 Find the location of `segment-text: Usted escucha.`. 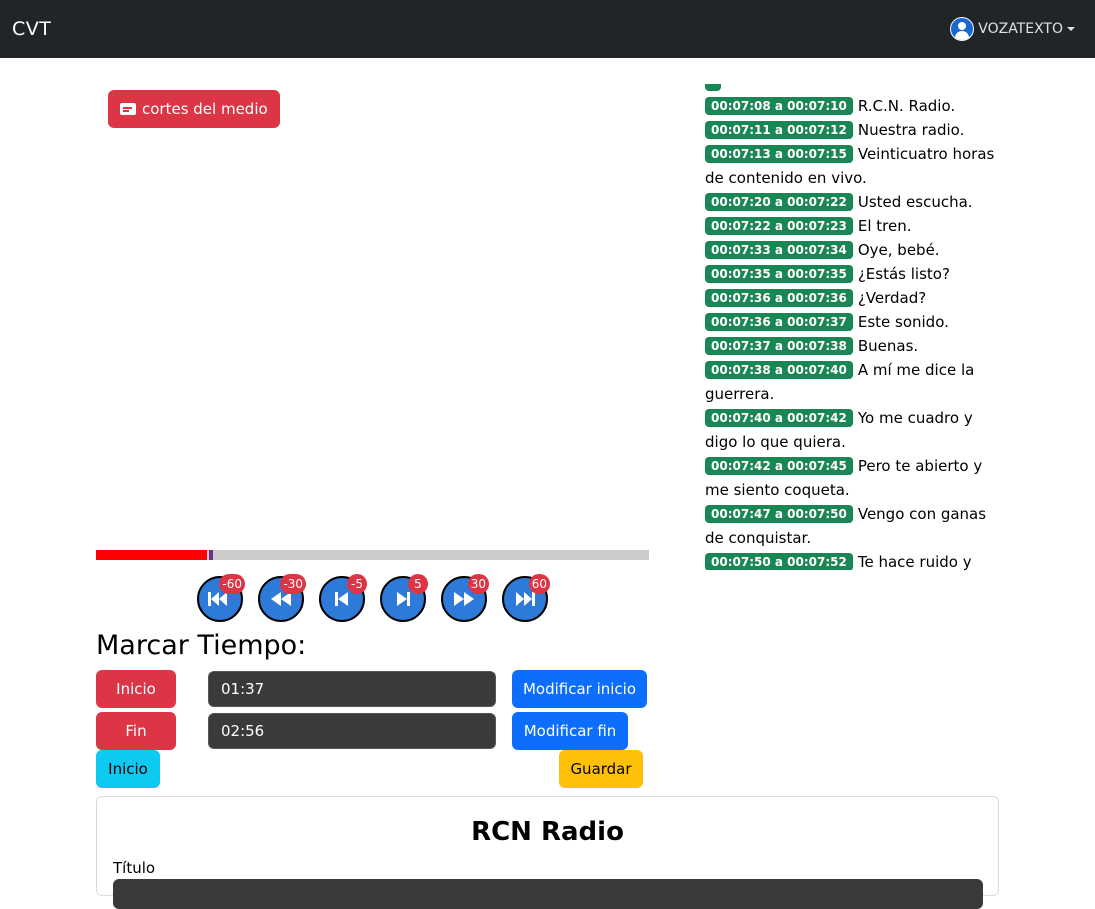

segment-text: Usted escucha. is located at coordinates (915, 202).